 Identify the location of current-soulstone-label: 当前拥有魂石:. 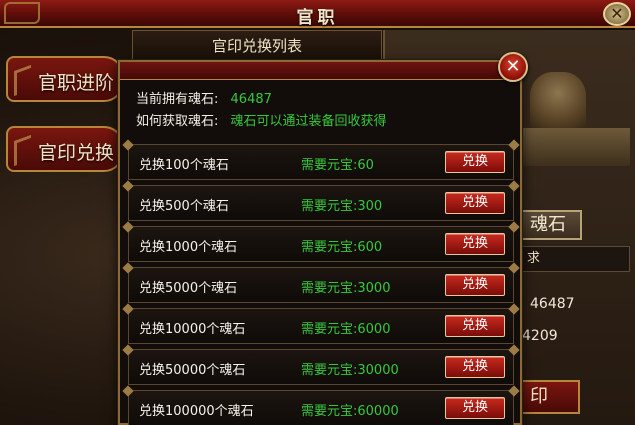
(177, 99).